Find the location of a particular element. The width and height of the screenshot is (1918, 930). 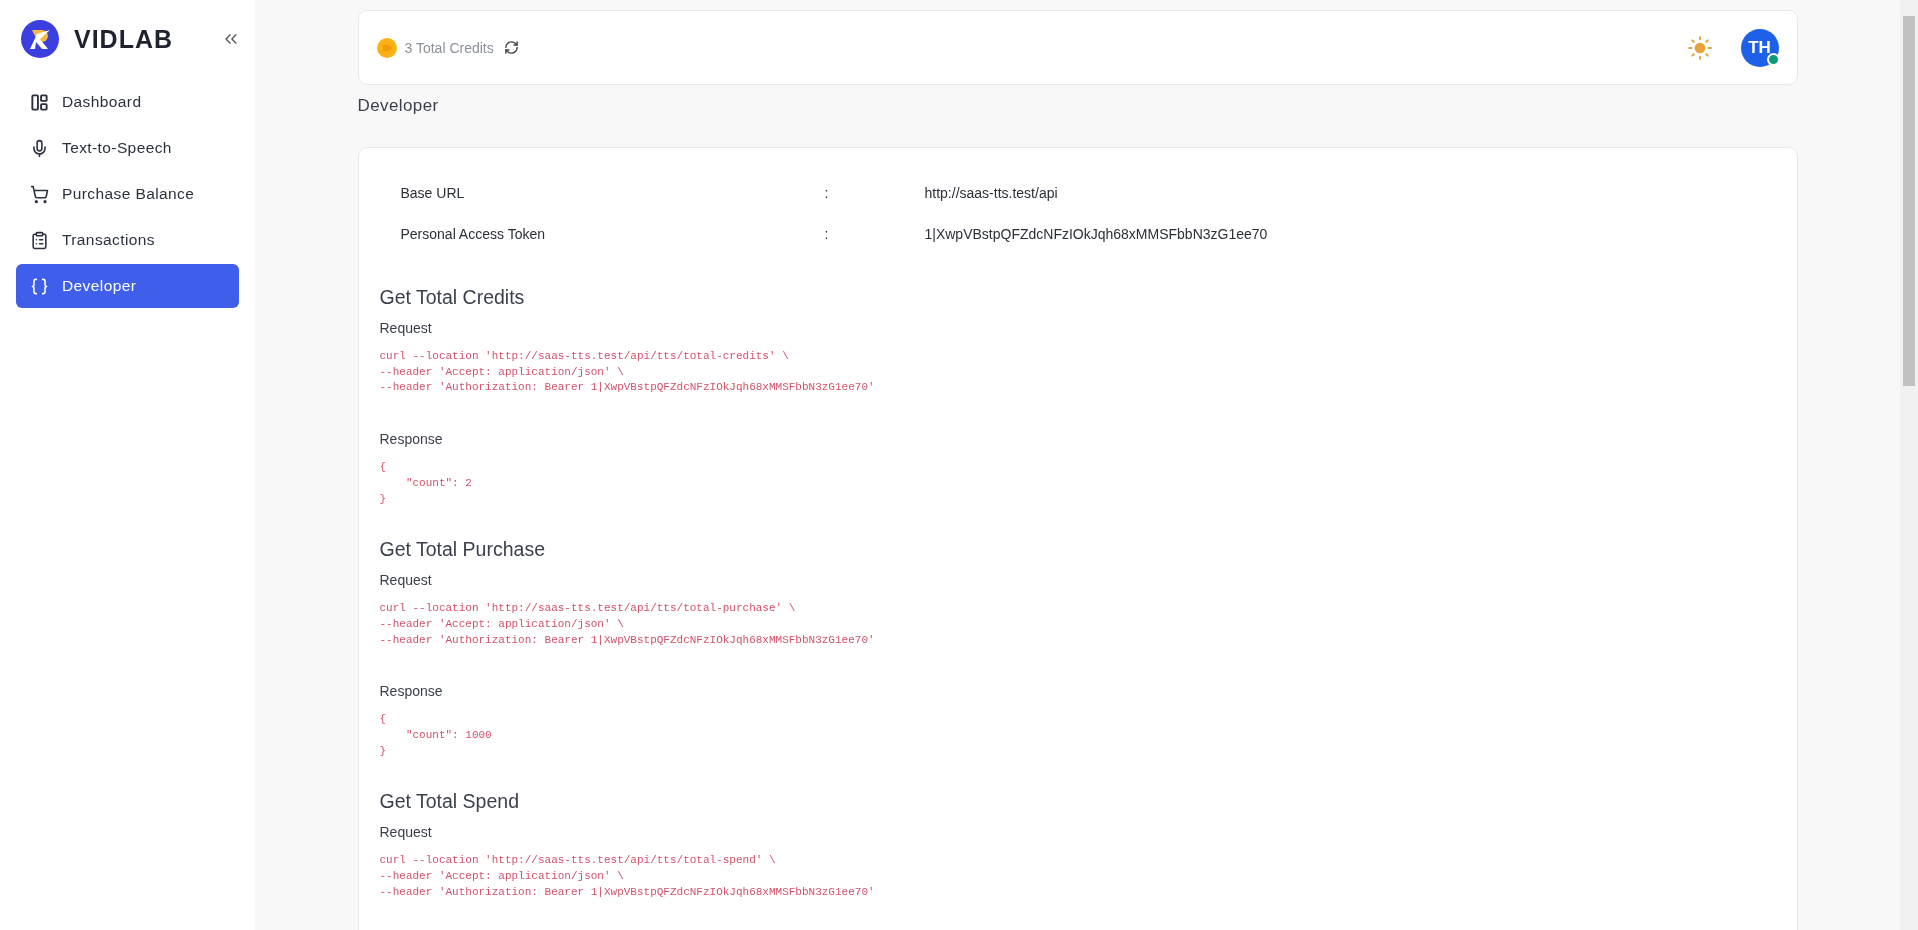

user-avatar: TH is located at coordinates (1759, 47).